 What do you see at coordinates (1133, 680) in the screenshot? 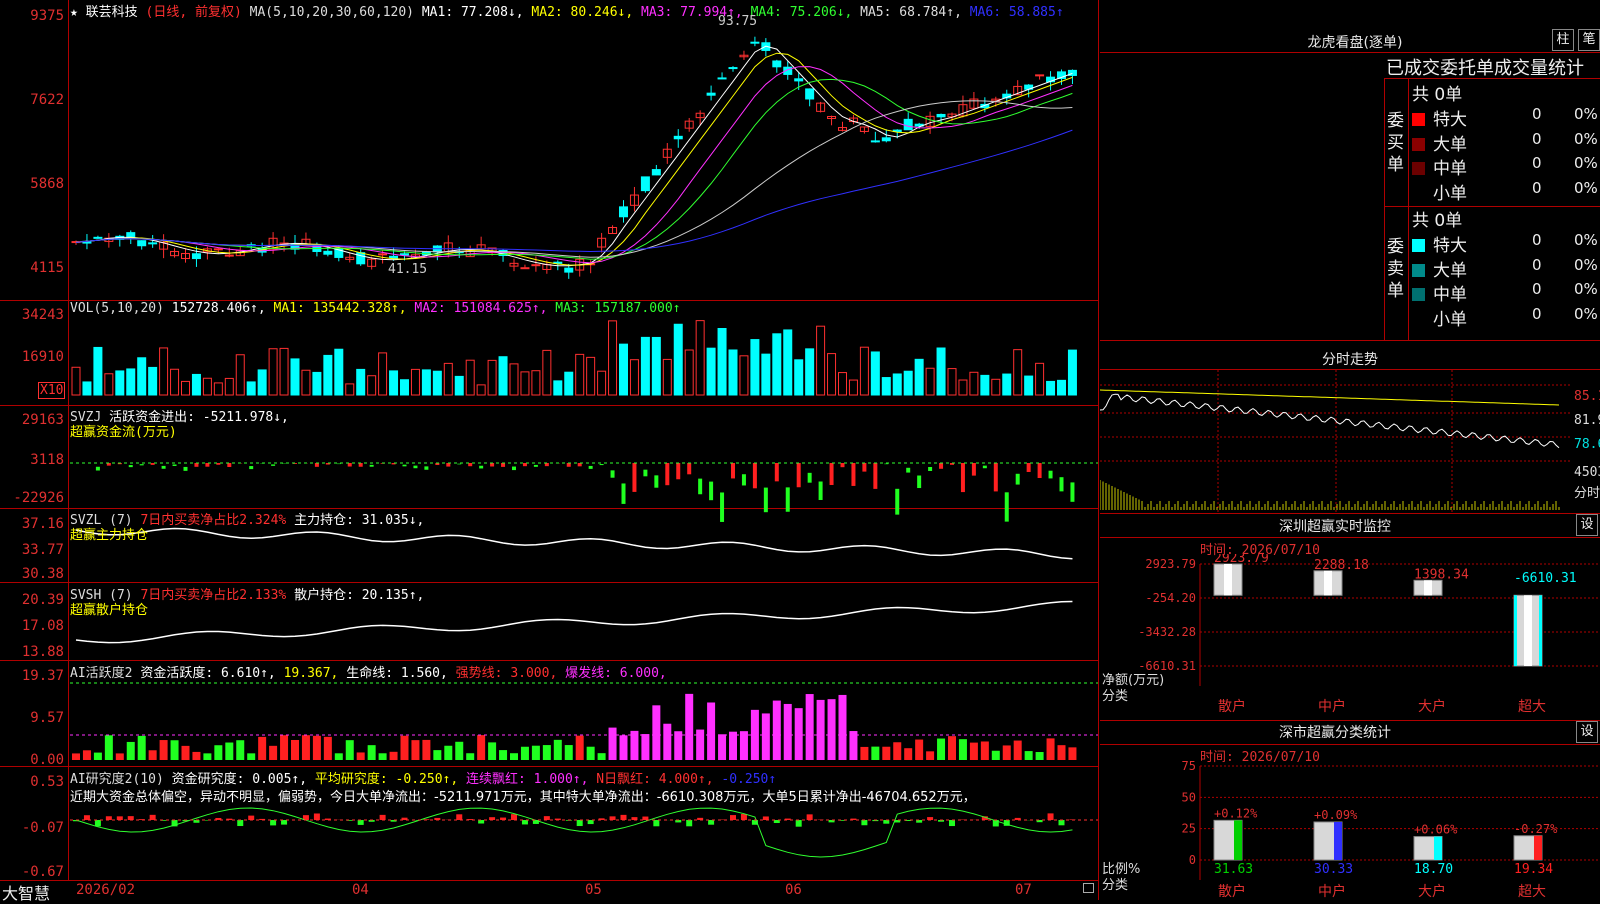
I see `y-axis-label: 净额(万元)` at bounding box center [1133, 680].